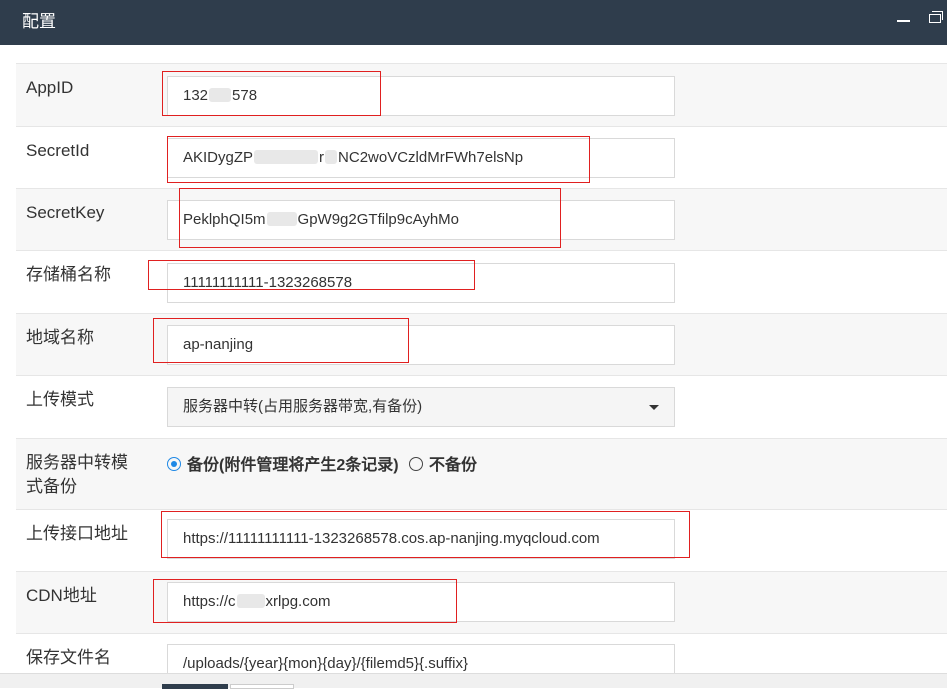  Describe the element at coordinates (473, 22) in the screenshot. I see `window-titlebar: 配置` at that location.